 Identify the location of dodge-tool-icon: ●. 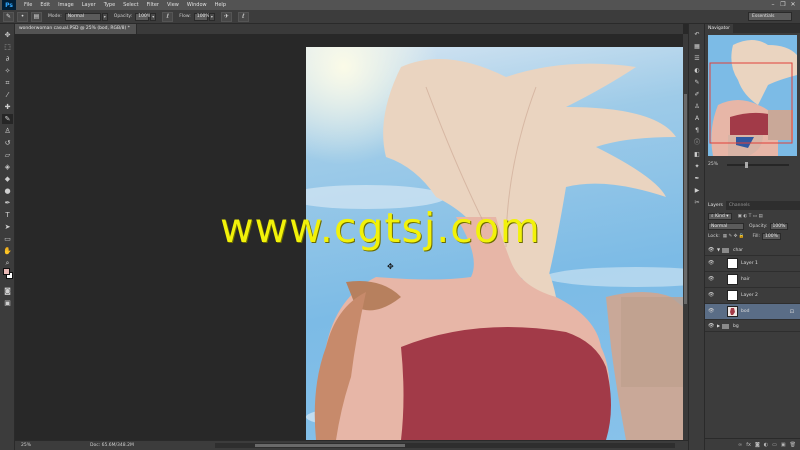
(7, 191).